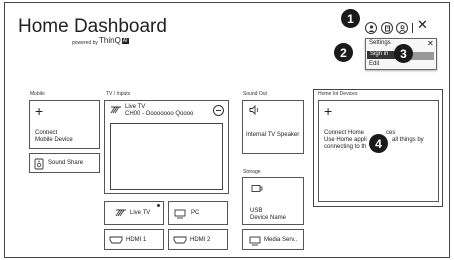 The image size is (454, 260). What do you see at coordinates (281, 240) in the screenshot?
I see `media-server-label: Media Serv..` at bounding box center [281, 240].